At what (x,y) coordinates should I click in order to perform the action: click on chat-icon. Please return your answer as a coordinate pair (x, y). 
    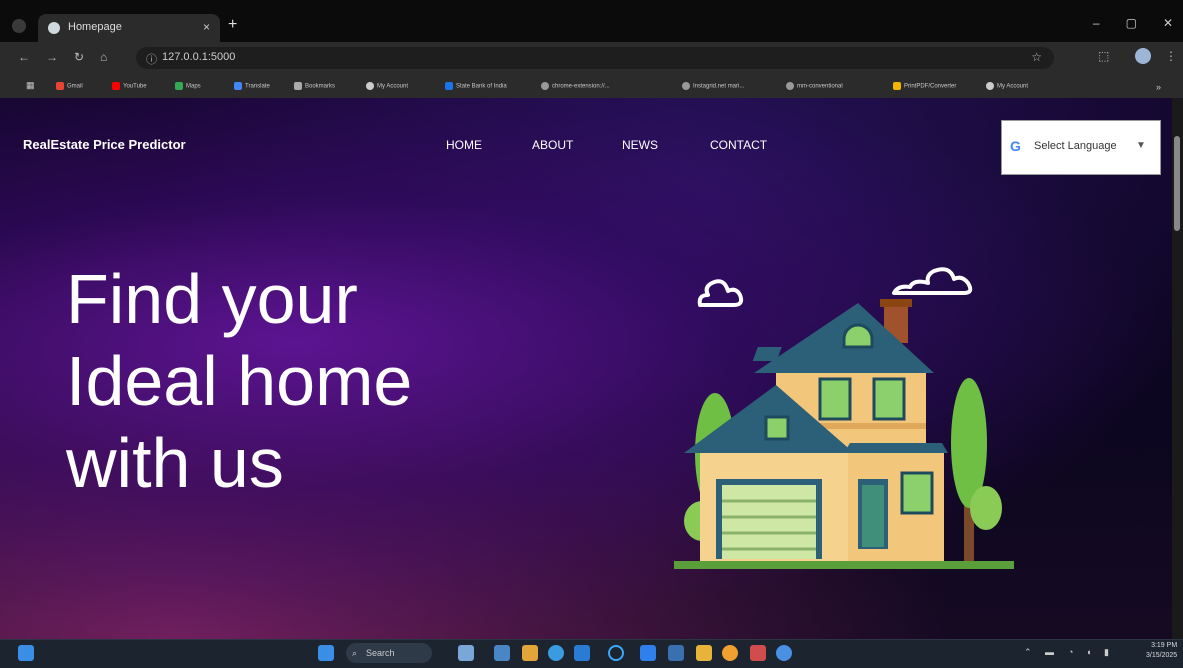
    Looking at the image, I should click on (502, 653).